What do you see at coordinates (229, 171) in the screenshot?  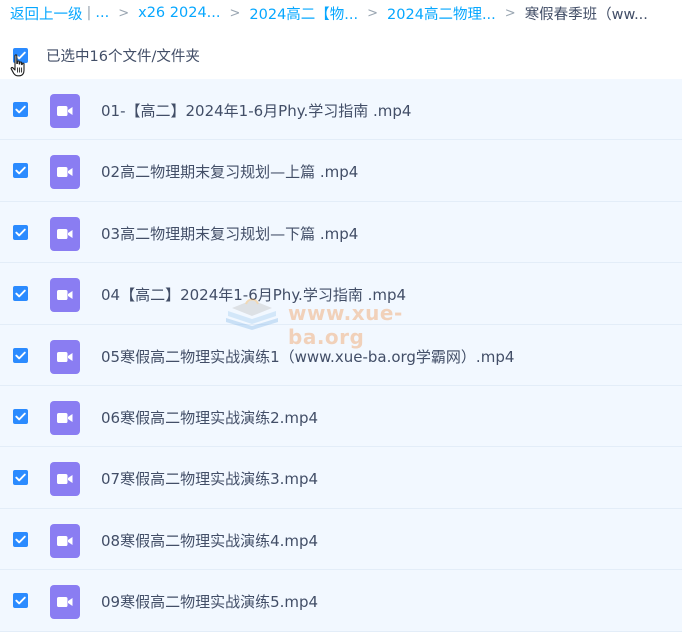 I see `file-name: 02高二物理期末复习规划—上篇 .mp4` at bounding box center [229, 171].